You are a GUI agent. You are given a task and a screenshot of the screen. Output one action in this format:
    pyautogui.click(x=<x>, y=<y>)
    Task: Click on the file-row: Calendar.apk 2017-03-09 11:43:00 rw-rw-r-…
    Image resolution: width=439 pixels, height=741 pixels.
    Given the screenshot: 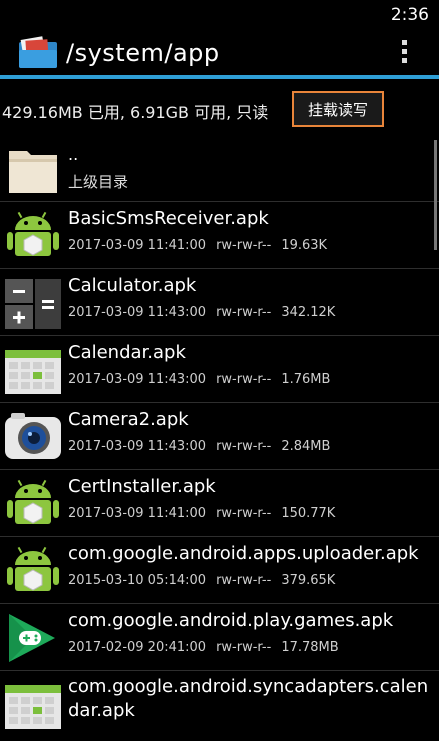 What is the action you would take?
    pyautogui.click(x=219, y=369)
    